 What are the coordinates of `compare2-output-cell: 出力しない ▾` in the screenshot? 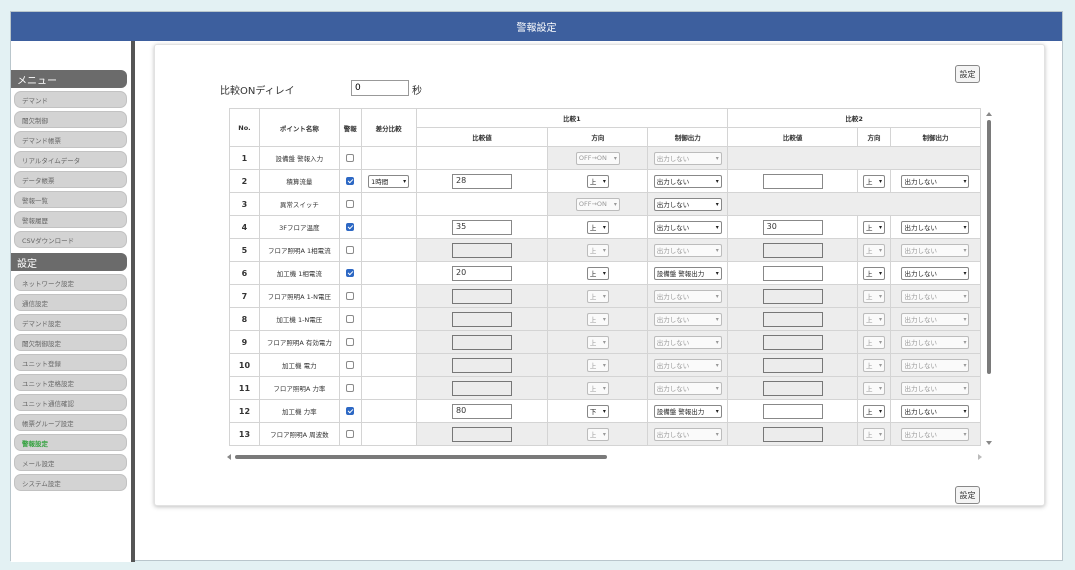 It's located at (935, 227).